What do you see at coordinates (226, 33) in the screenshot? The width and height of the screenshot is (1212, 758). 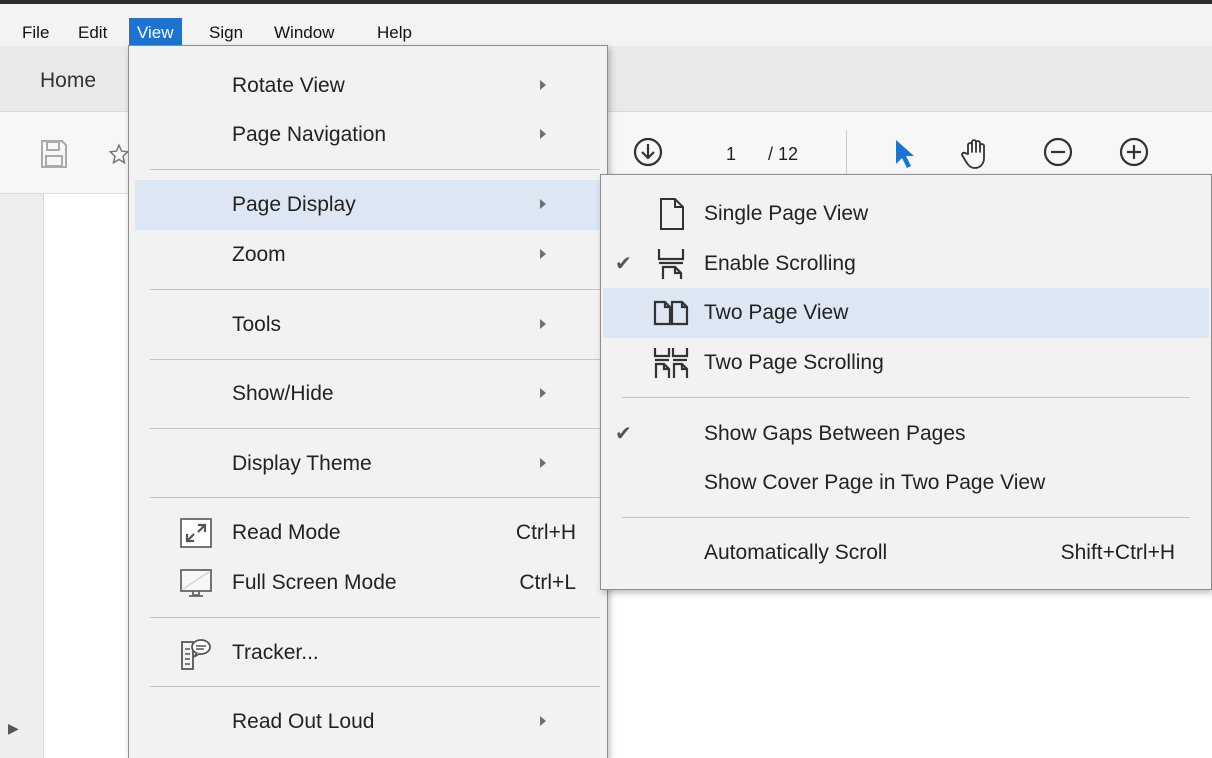 I see `menu-sign: Sign` at bounding box center [226, 33].